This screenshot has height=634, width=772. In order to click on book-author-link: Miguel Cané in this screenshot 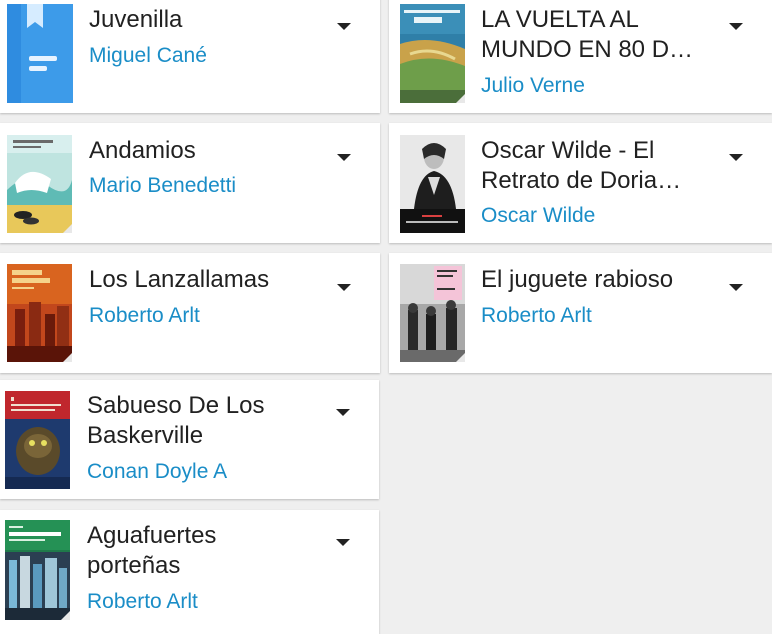, I will do `click(148, 56)`.